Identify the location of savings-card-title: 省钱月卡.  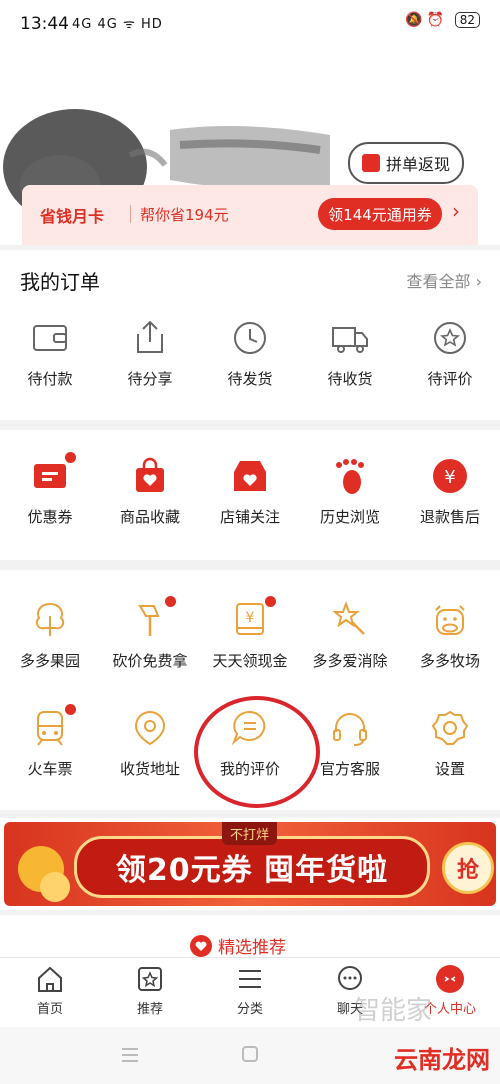
(72, 216).